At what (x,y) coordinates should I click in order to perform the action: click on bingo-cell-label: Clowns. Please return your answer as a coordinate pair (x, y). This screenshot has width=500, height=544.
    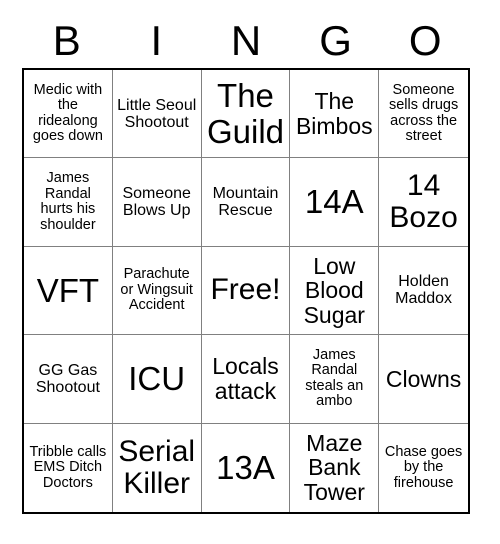
    Looking at the image, I should click on (423, 378).